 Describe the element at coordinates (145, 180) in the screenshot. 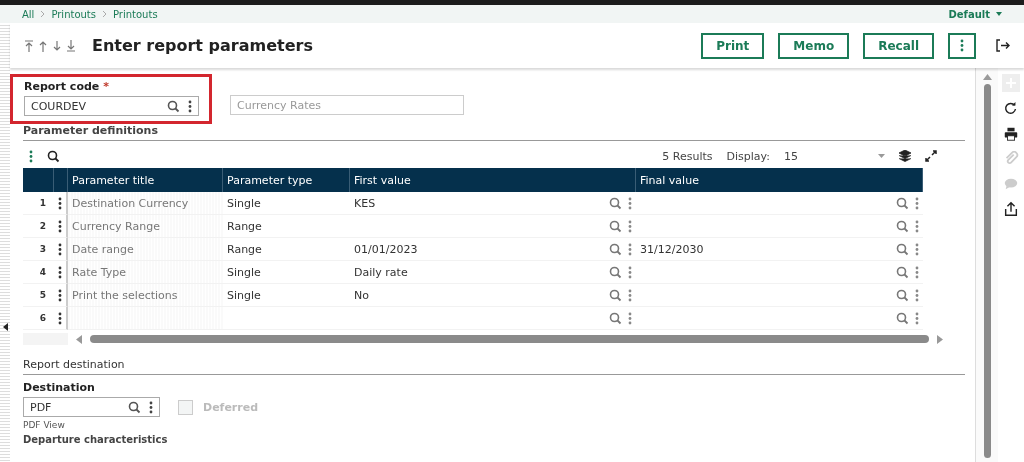

I see `column-header: Parameter title` at that location.